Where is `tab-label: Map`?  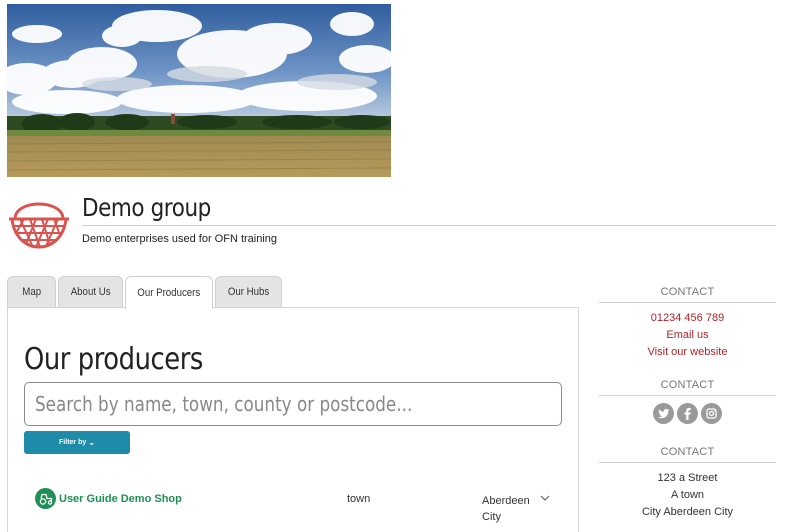
tab-label: Map is located at coordinates (31, 292).